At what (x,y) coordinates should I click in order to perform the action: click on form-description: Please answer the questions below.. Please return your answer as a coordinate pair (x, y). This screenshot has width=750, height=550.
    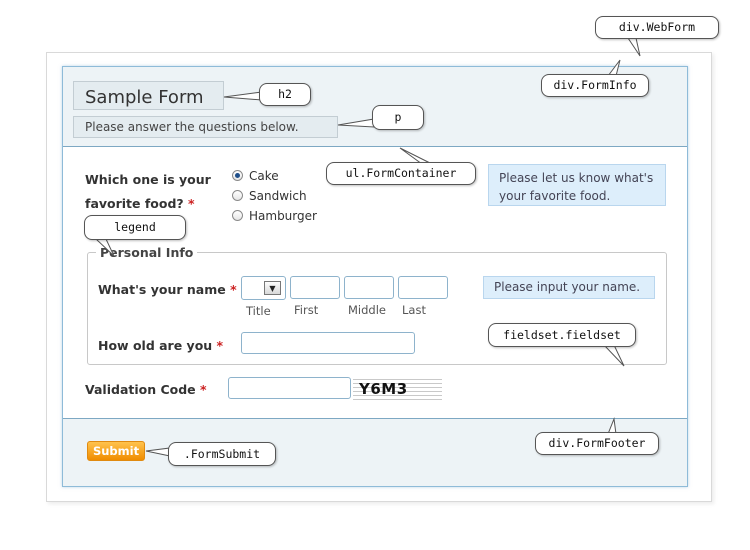
    Looking at the image, I should click on (205, 127).